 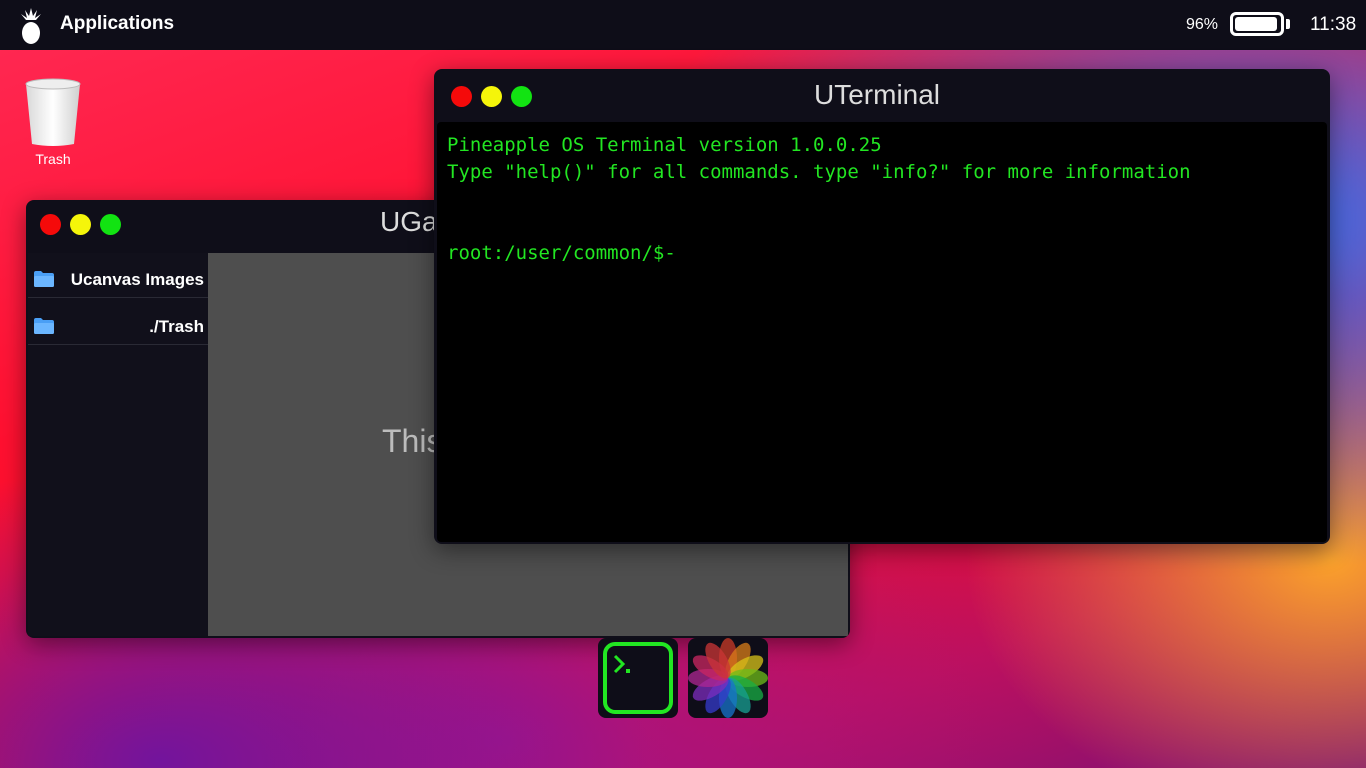 I want to click on battery-icon, so click(x=1257, y=24).